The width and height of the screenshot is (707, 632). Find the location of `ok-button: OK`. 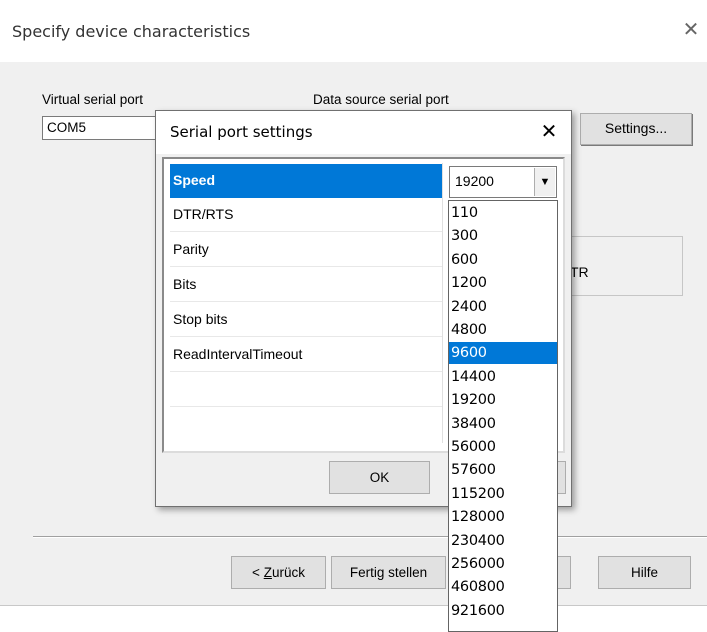

ok-button: OK is located at coordinates (379, 477).